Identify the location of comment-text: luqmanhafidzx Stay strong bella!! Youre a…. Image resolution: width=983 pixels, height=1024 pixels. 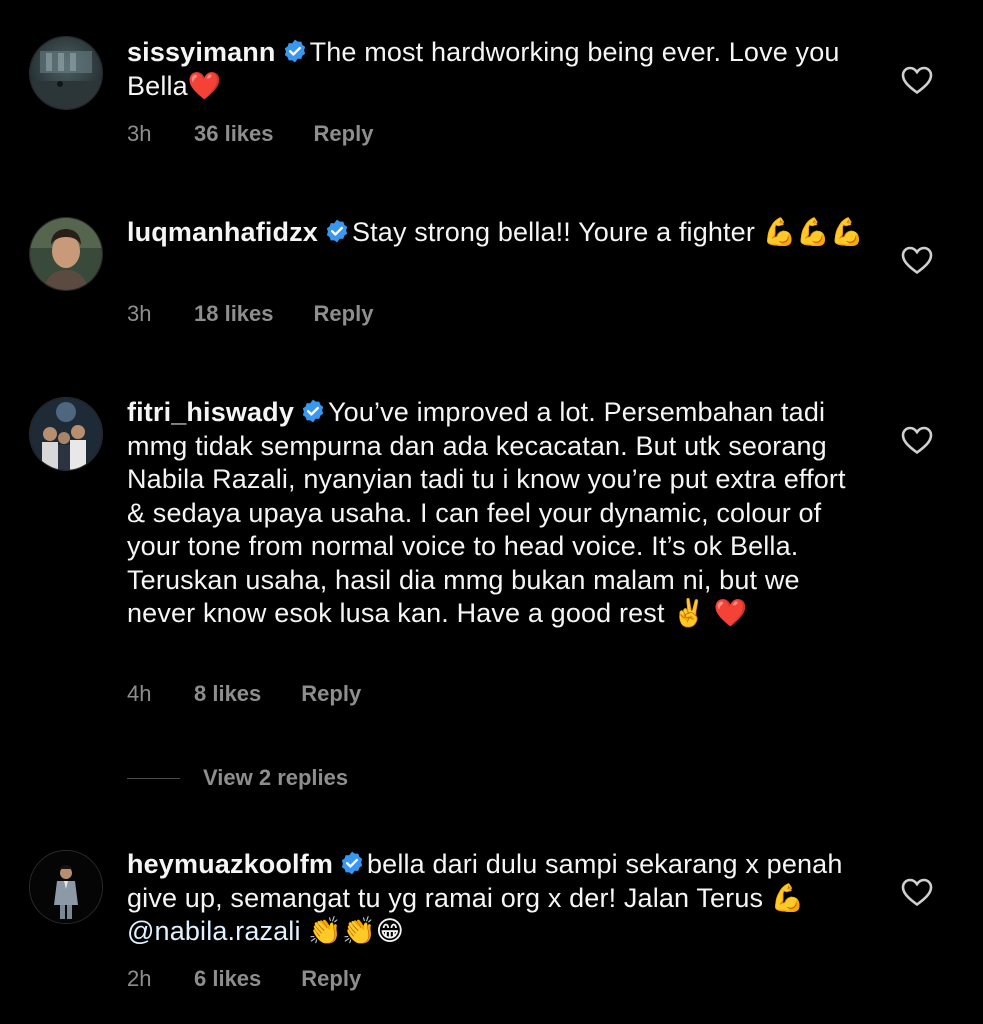
(497, 233).